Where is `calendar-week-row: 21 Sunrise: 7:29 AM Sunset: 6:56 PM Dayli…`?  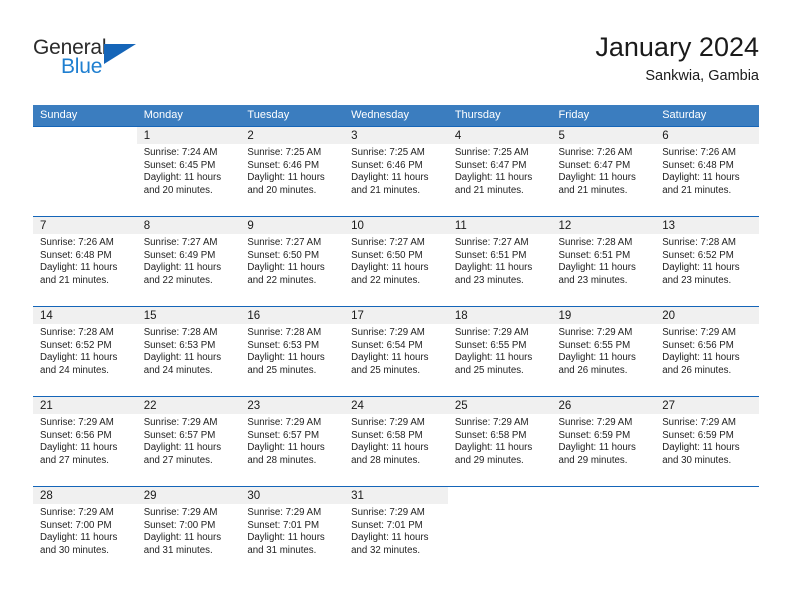
calendar-week-row: 21 Sunrise: 7:29 AM Sunset: 6:56 PM Dayli… is located at coordinates (396, 441).